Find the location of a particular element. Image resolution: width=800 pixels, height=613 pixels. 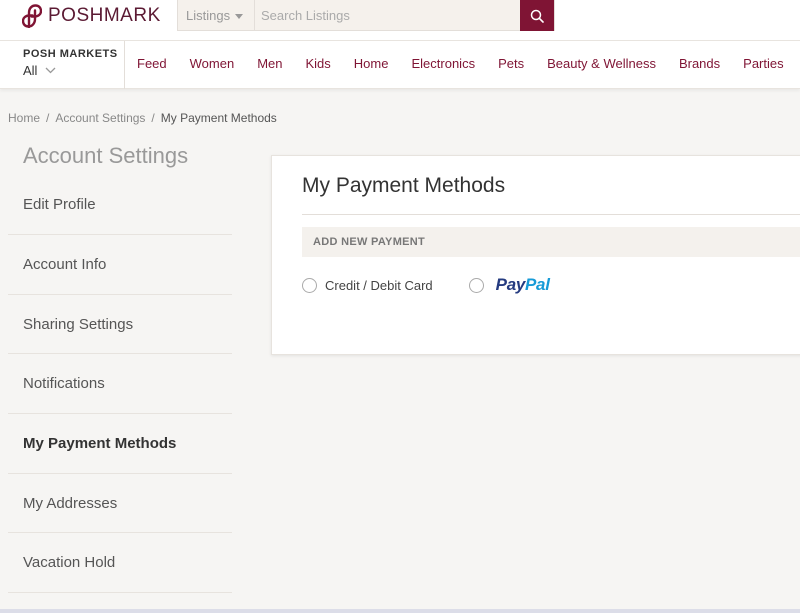

sidebar-item-vacation-hold: Vacation Hold is located at coordinates (120, 563).